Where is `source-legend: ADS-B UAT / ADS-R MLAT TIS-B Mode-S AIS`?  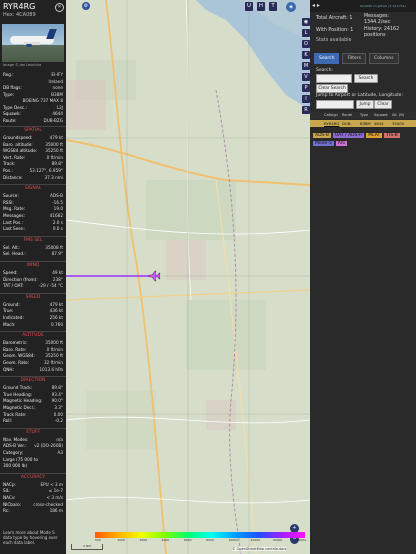 source-legend: ADS-B UAT / ADS-R MLAT TIS-B Mode-S AIS is located at coordinates (357, 140).